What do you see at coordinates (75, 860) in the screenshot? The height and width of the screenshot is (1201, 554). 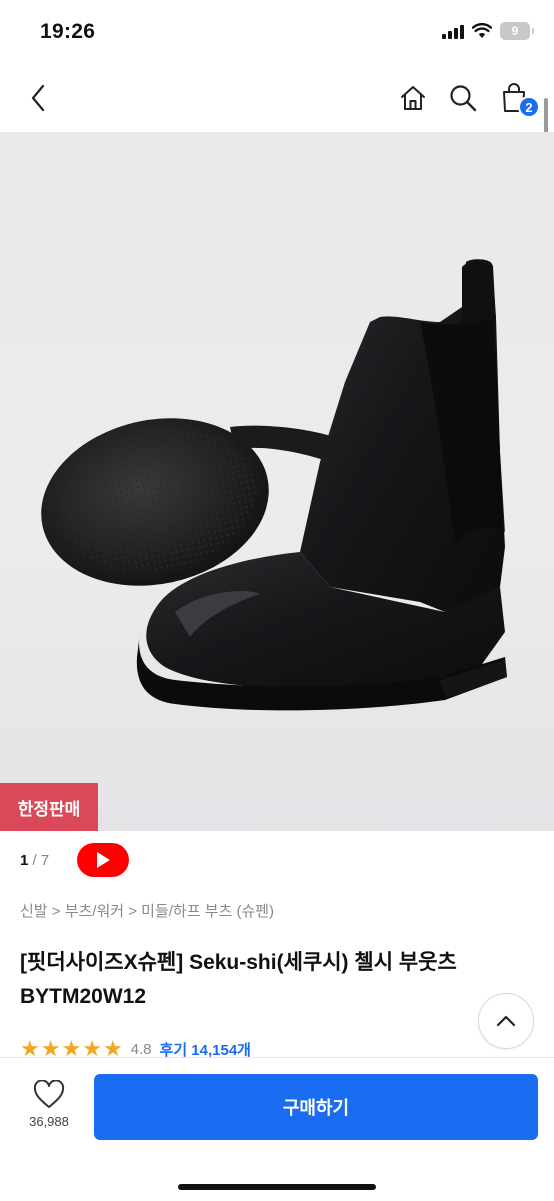 I see `gallery-controls: 1 / 7` at bounding box center [75, 860].